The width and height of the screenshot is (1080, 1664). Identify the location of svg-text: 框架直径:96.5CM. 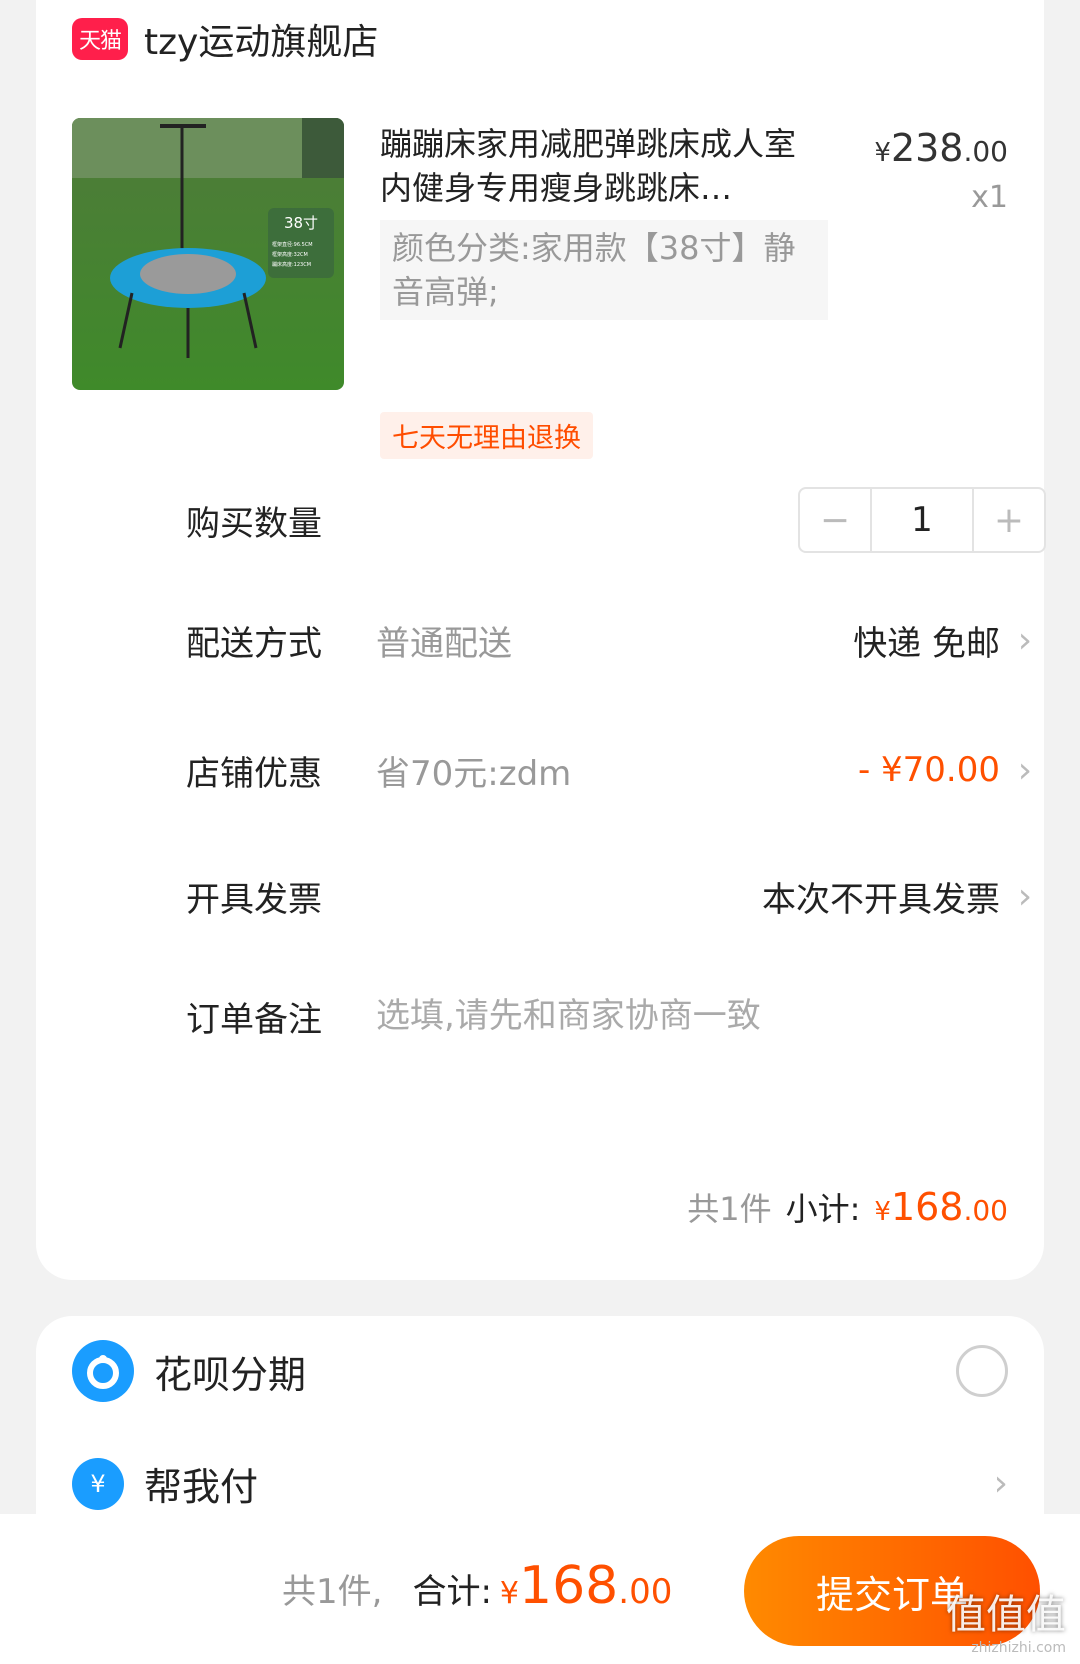
(292, 244).